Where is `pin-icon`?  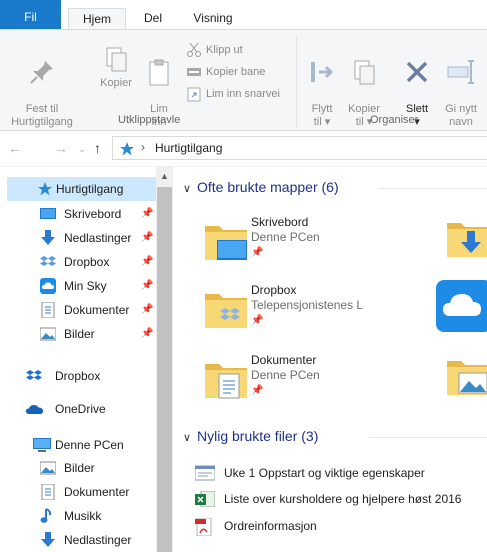 pin-icon is located at coordinates (41, 72).